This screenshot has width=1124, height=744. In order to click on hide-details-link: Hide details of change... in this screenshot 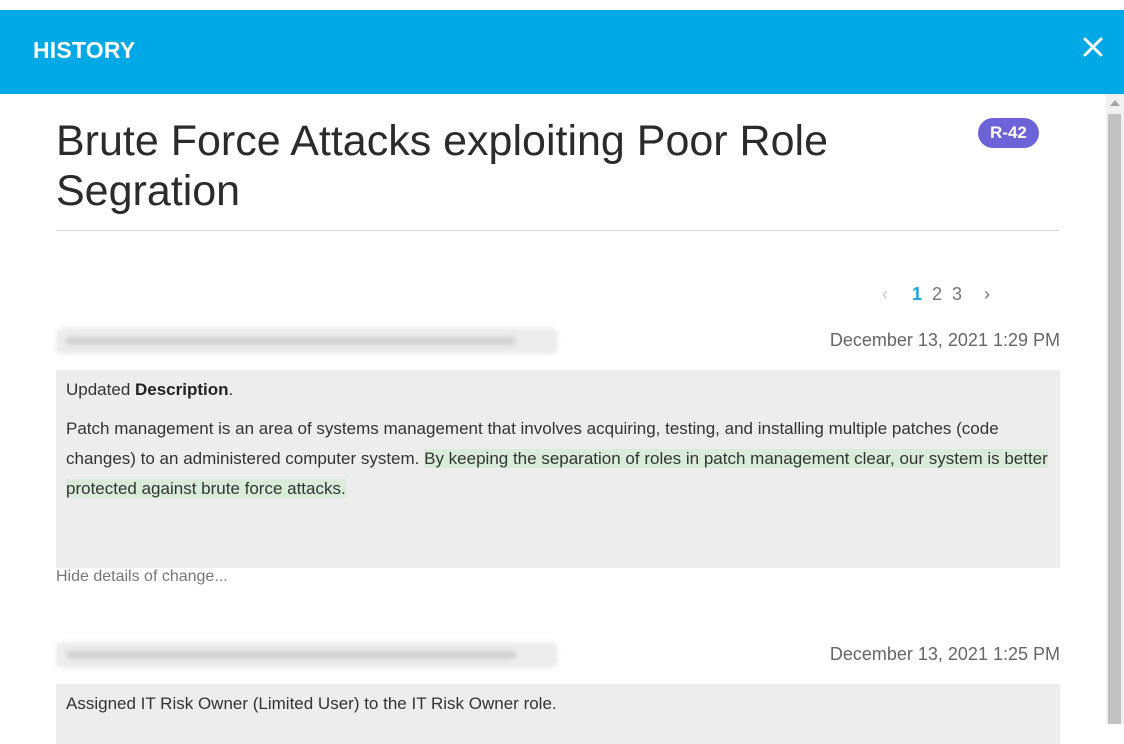, I will do `click(142, 577)`.